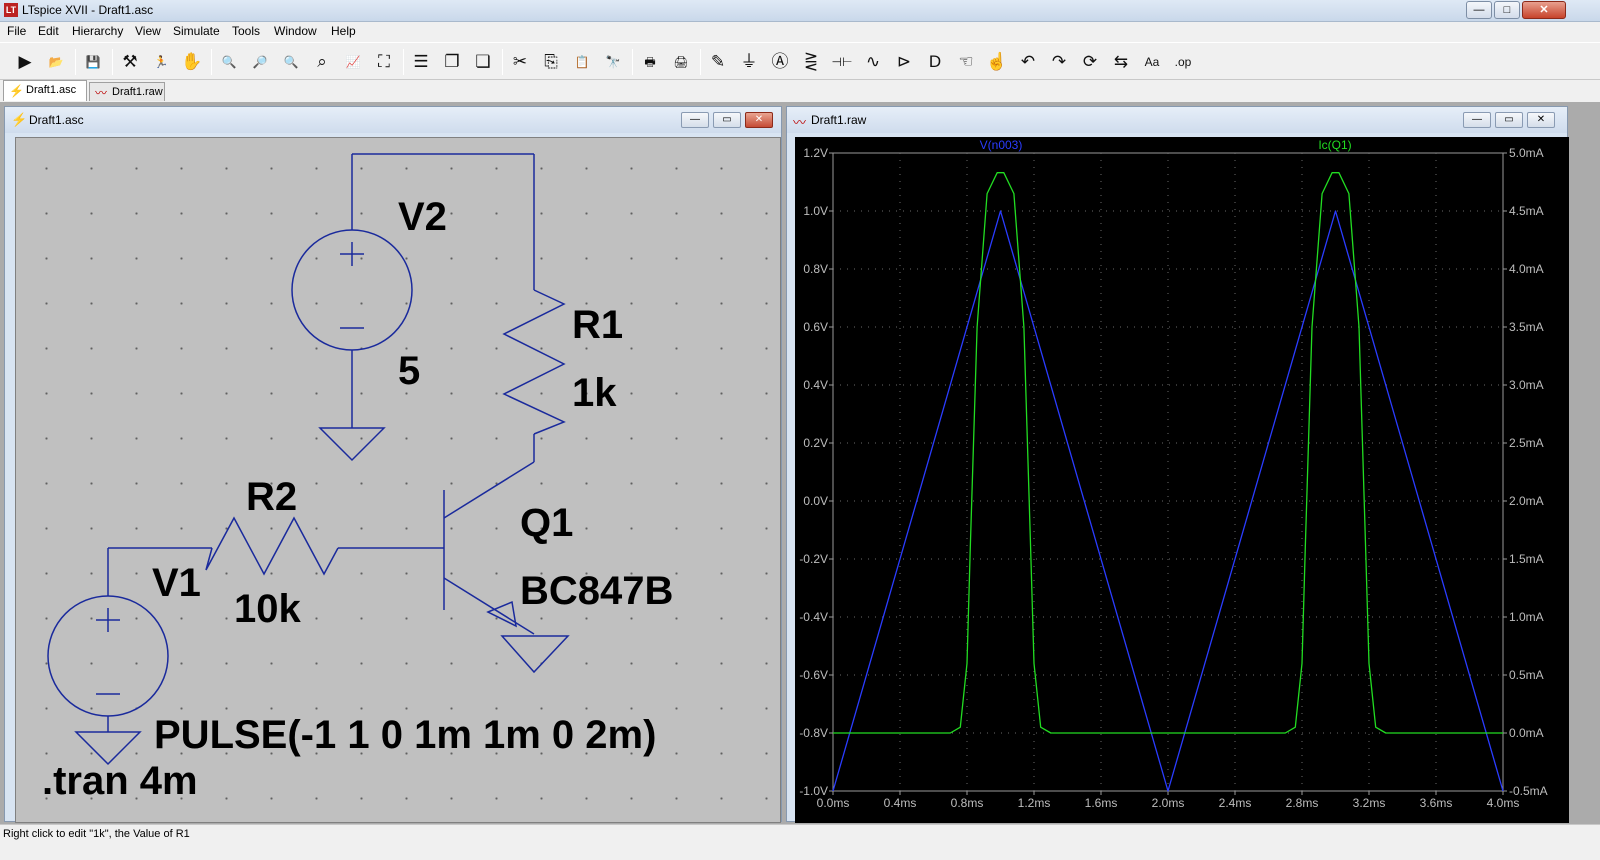  I want to click on print-icon: 🖶, so click(650, 62).